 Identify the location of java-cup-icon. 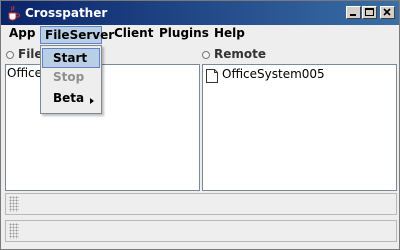
(13, 13).